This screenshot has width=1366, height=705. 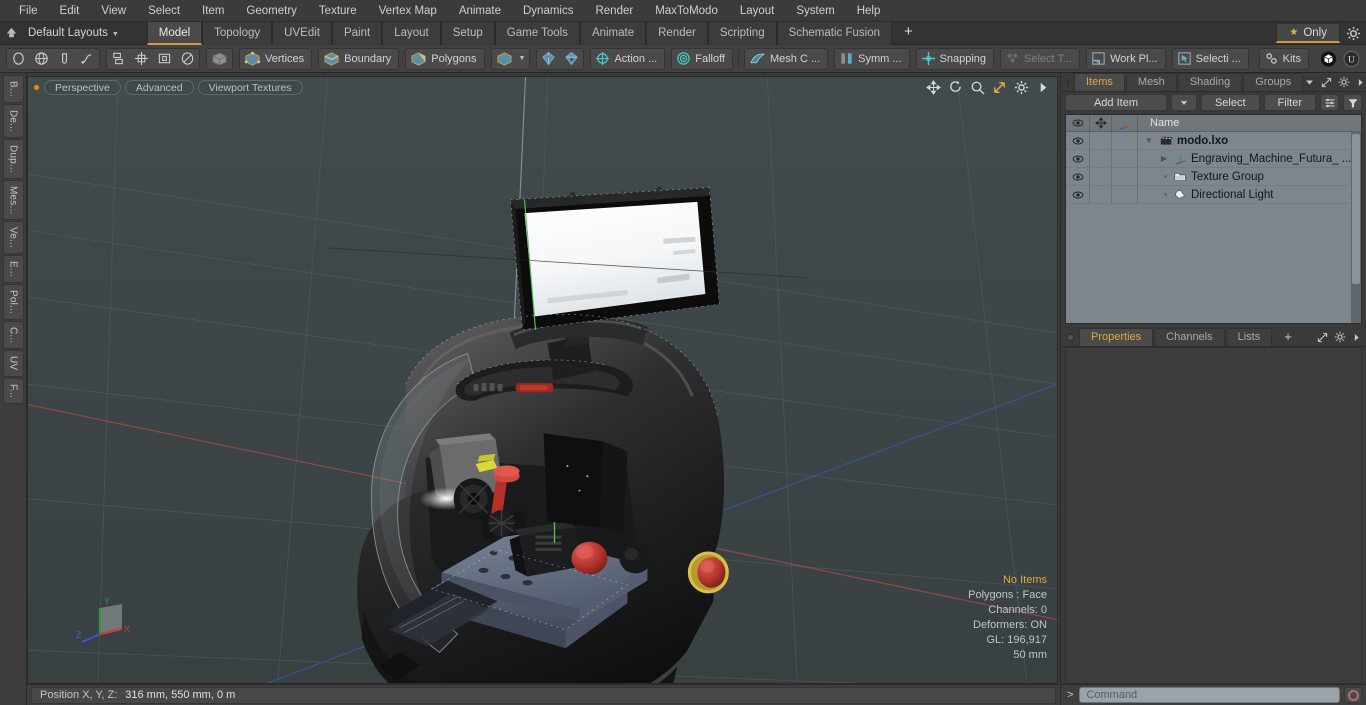 What do you see at coordinates (271, 11) in the screenshot?
I see `menu-item-geometry: Geometry` at bounding box center [271, 11].